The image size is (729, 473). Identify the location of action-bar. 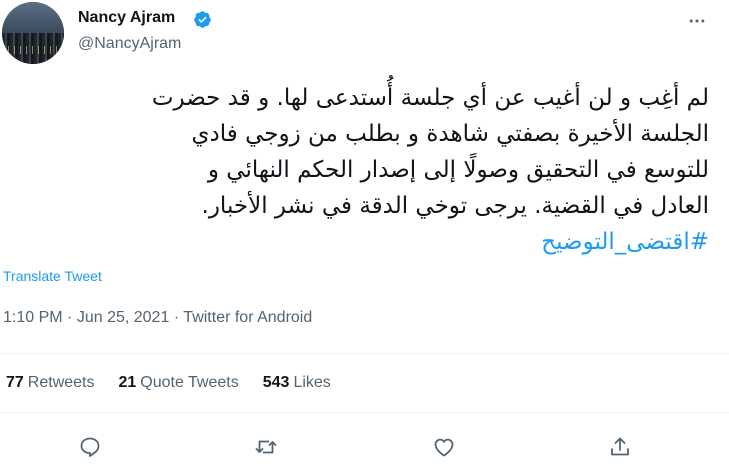
(364, 447).